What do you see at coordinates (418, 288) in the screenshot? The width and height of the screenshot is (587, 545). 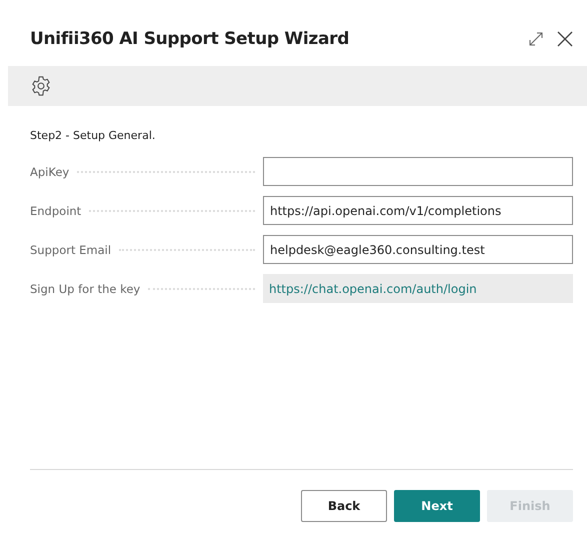 I see `signup-link: https://chat.openai.com/auth/login` at bounding box center [418, 288].